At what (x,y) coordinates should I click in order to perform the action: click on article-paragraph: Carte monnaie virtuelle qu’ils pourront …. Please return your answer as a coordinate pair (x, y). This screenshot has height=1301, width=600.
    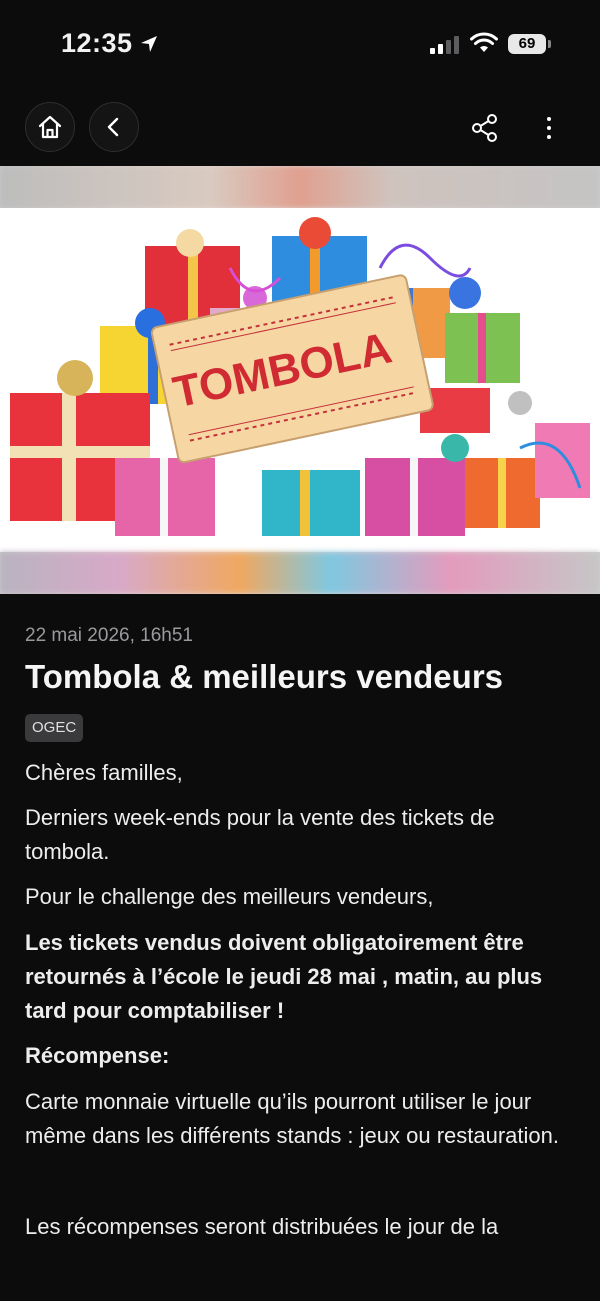
    Looking at the image, I should click on (292, 1118).